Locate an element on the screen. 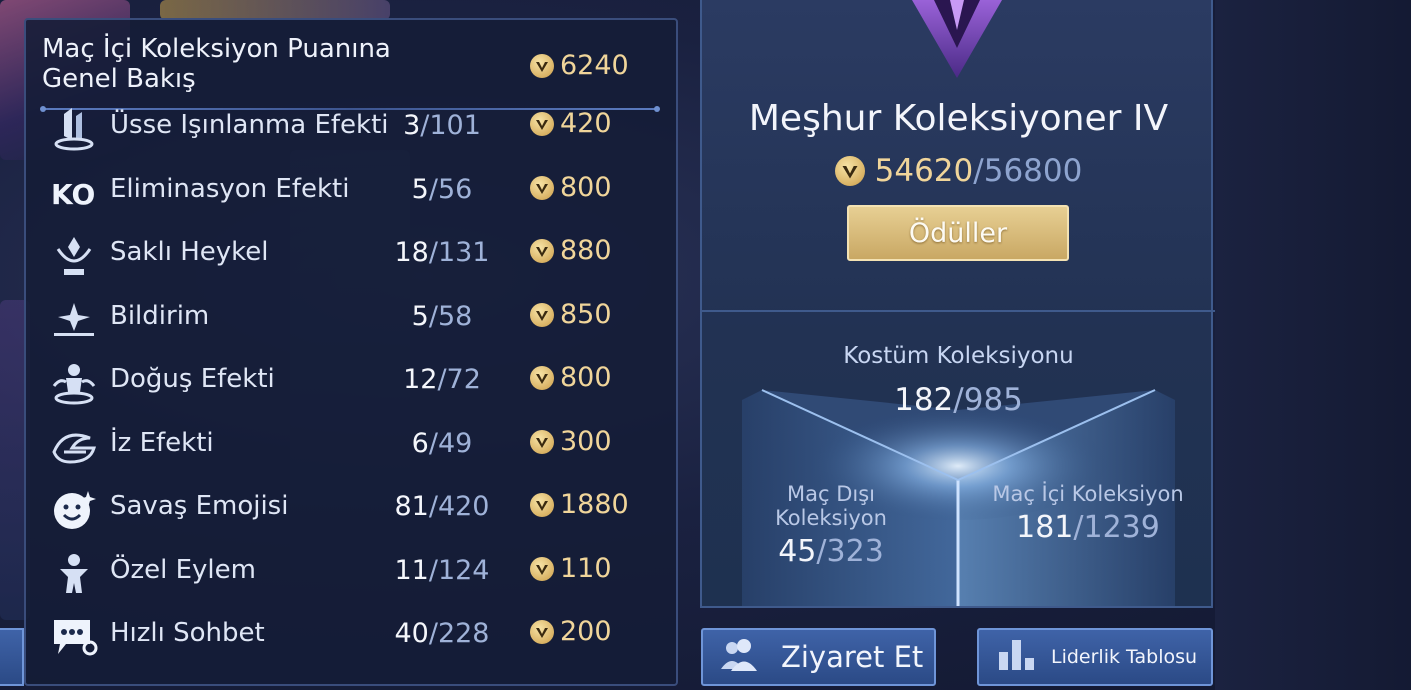  row-points: 110 is located at coordinates (571, 568).